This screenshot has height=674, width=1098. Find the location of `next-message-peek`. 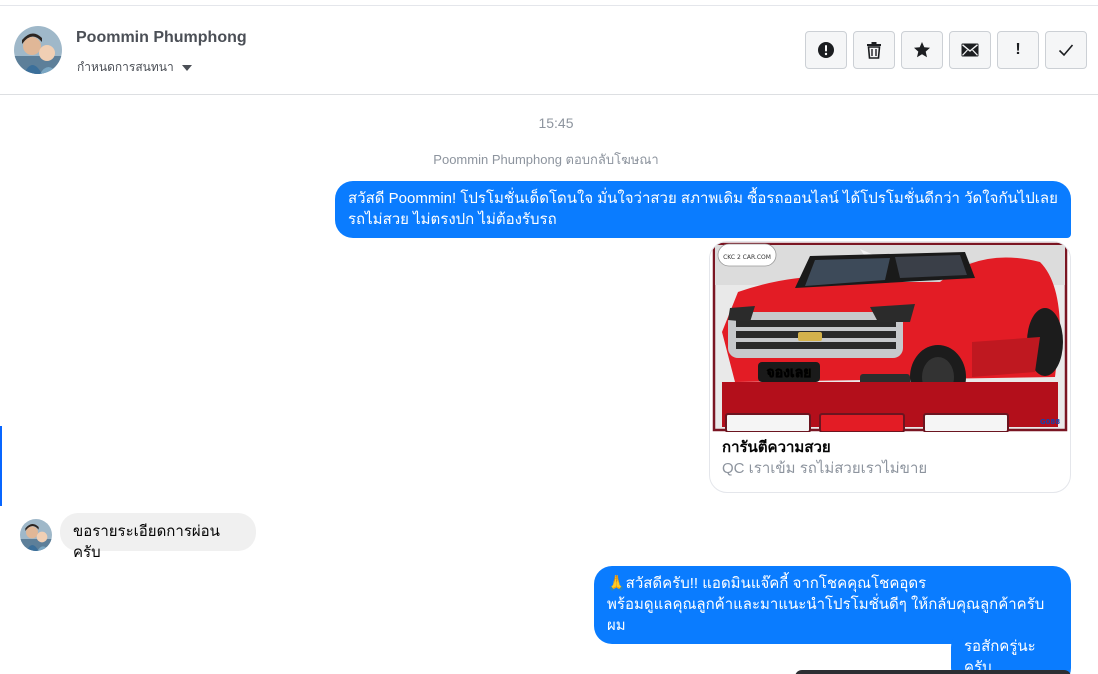

next-message-peek is located at coordinates (933, 672).